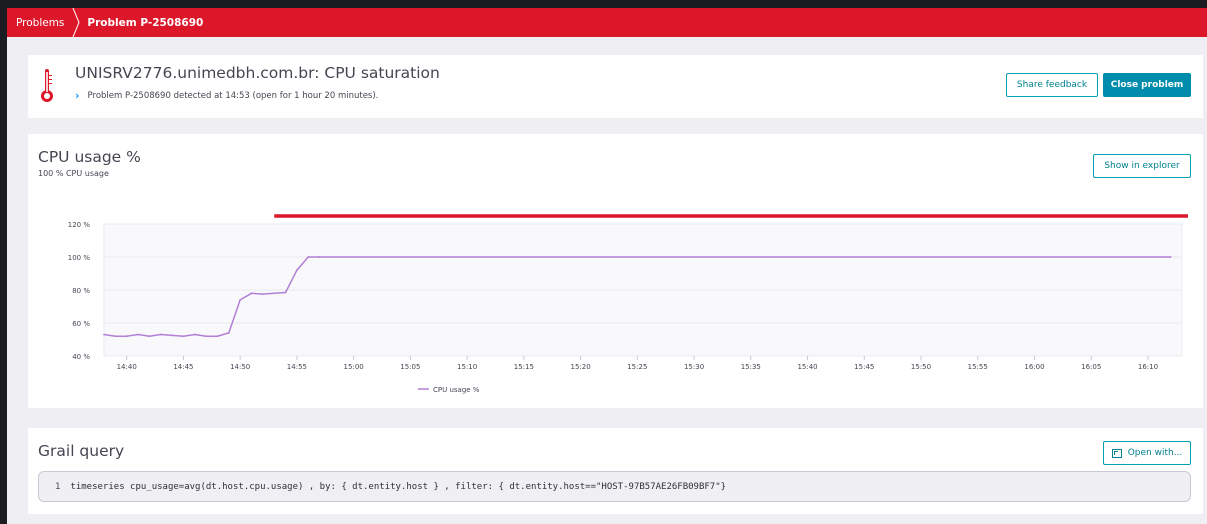 This screenshot has width=1207, height=524. What do you see at coordinates (1147, 85) in the screenshot?
I see `close-problem-button: Close problem` at bounding box center [1147, 85].